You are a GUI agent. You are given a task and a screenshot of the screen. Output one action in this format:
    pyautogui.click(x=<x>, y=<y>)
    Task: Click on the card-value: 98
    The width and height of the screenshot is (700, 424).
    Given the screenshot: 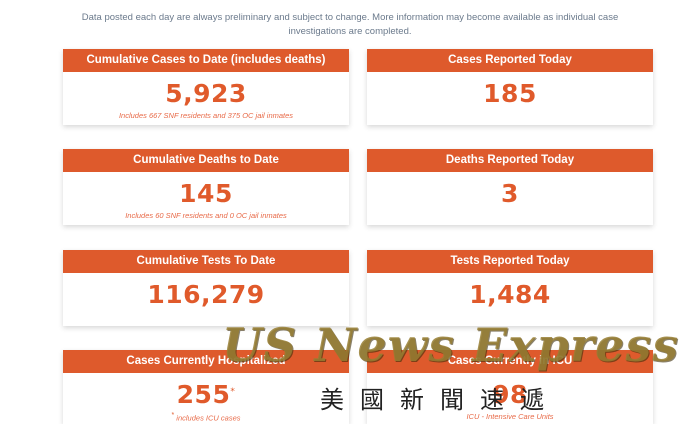 What is the action you would take?
    pyautogui.click(x=510, y=394)
    